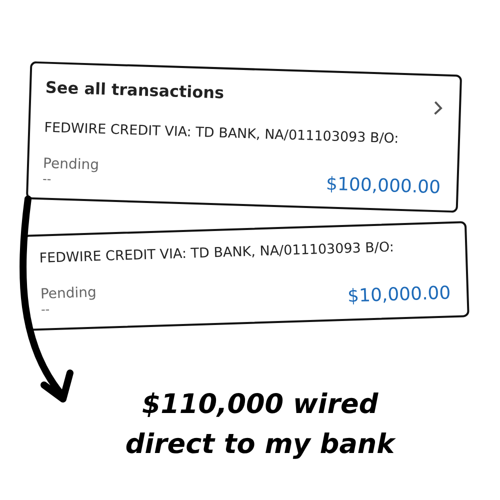 The height and width of the screenshot is (500, 500). Describe the element at coordinates (134, 90) in the screenshot. I see `see-all-link: See all transactions` at that location.